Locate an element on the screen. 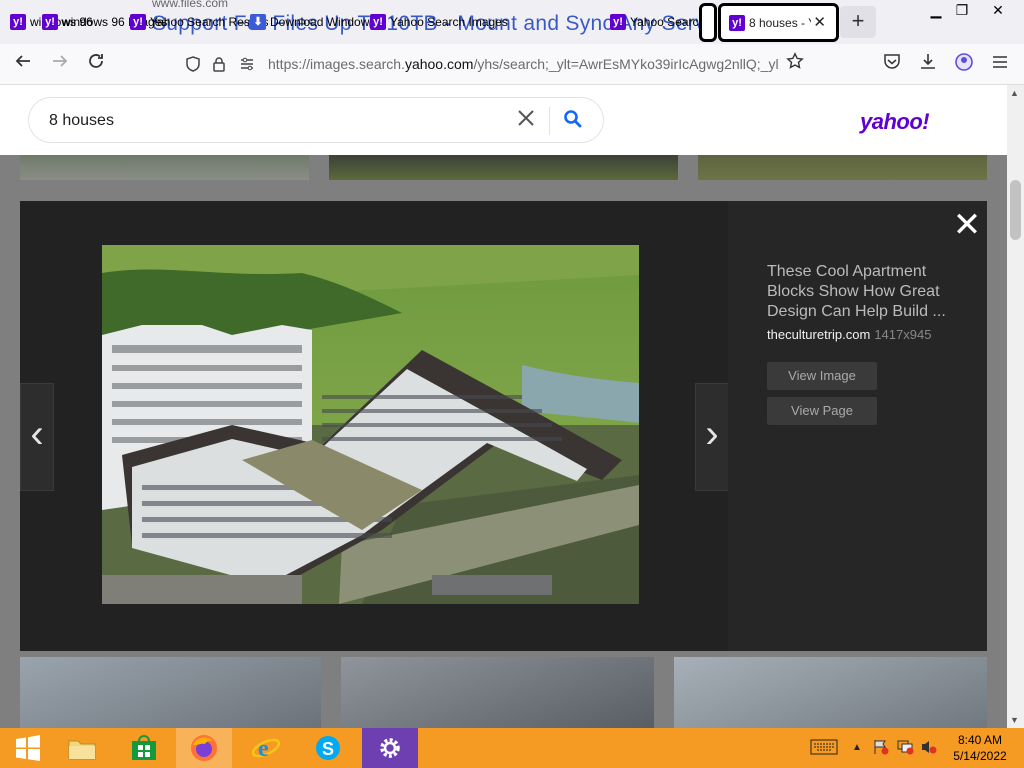 The height and width of the screenshot is (768, 1024). bookmark-star-button is located at coordinates (795, 64).